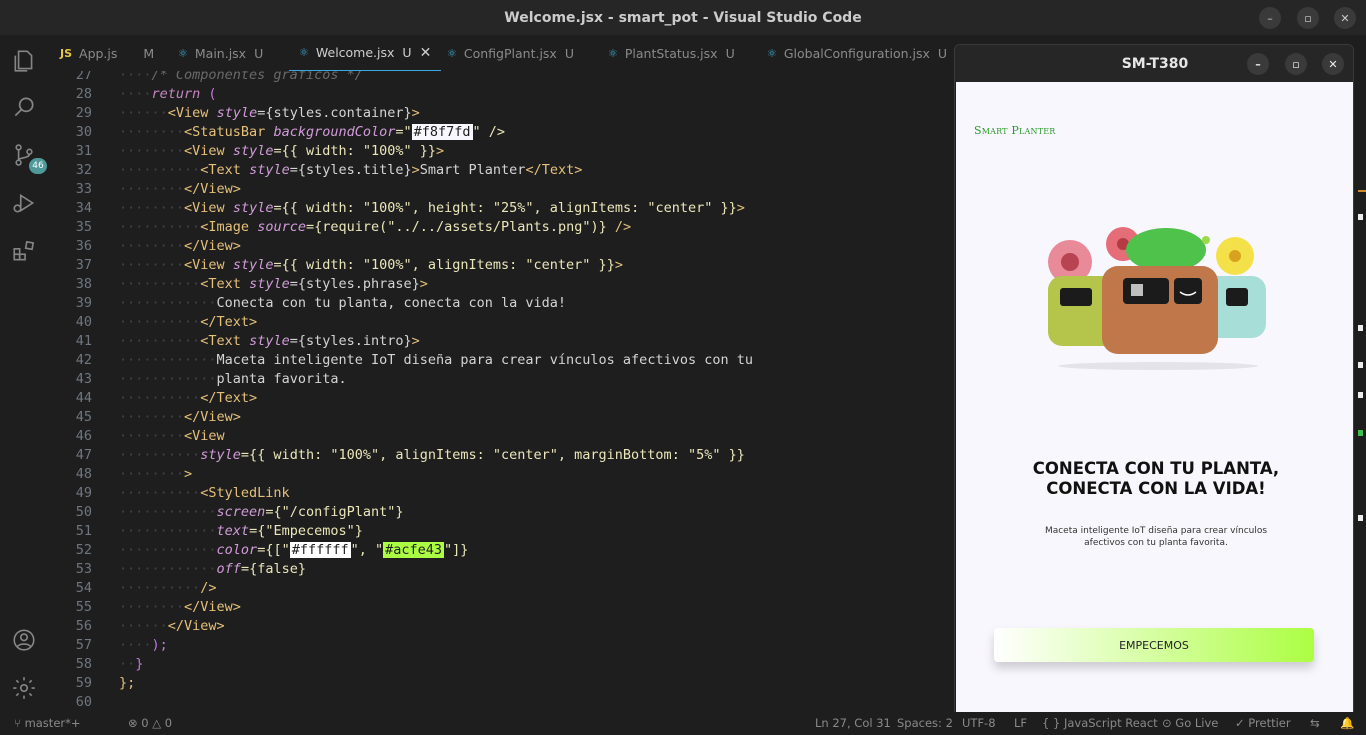  What do you see at coordinates (239, 512) in the screenshot?
I see `code-line: 50 ············screen={"/configPlant"}` at bounding box center [239, 512].